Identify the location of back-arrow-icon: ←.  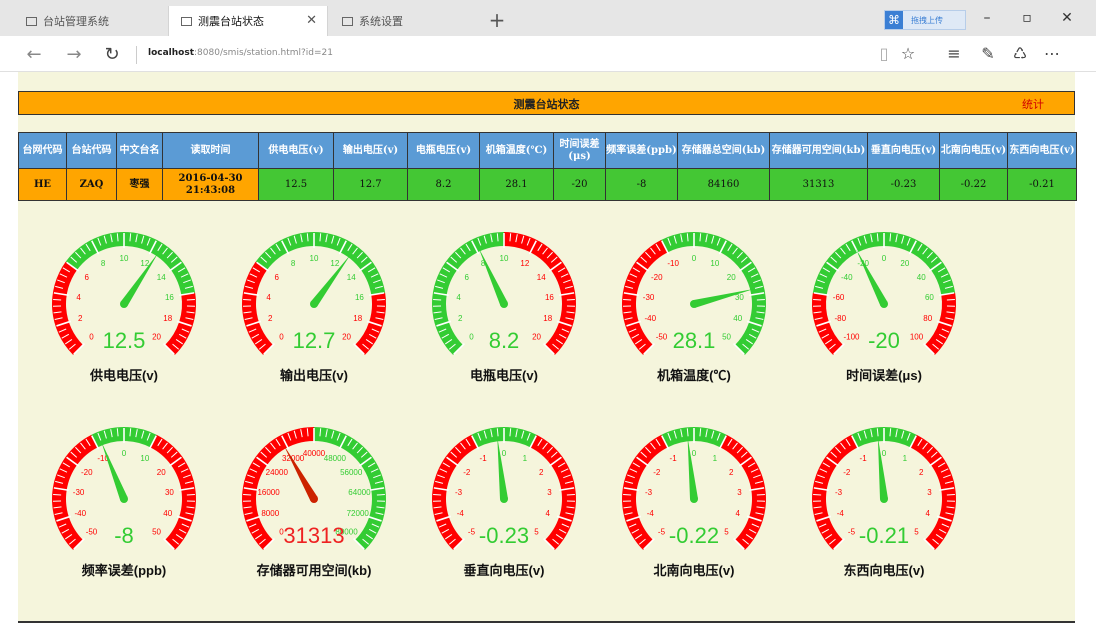
(34, 54).